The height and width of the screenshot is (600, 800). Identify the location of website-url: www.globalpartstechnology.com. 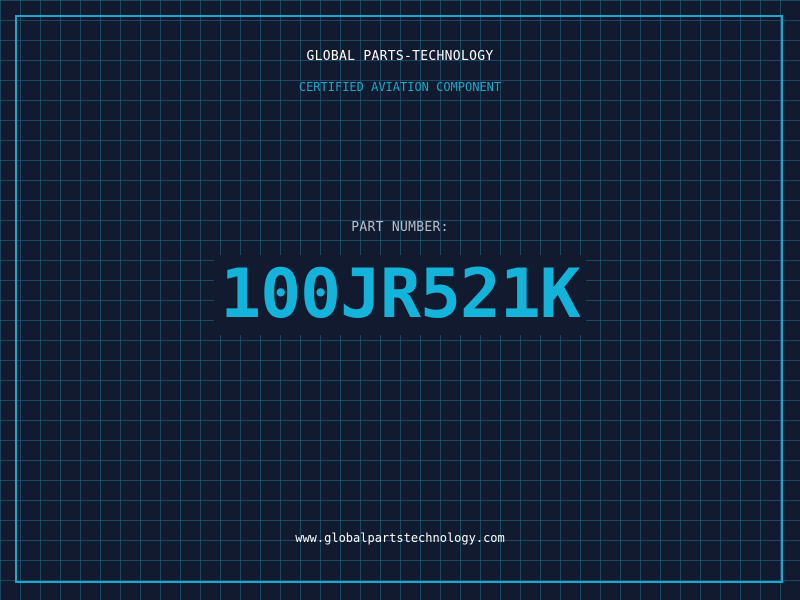
(400, 538).